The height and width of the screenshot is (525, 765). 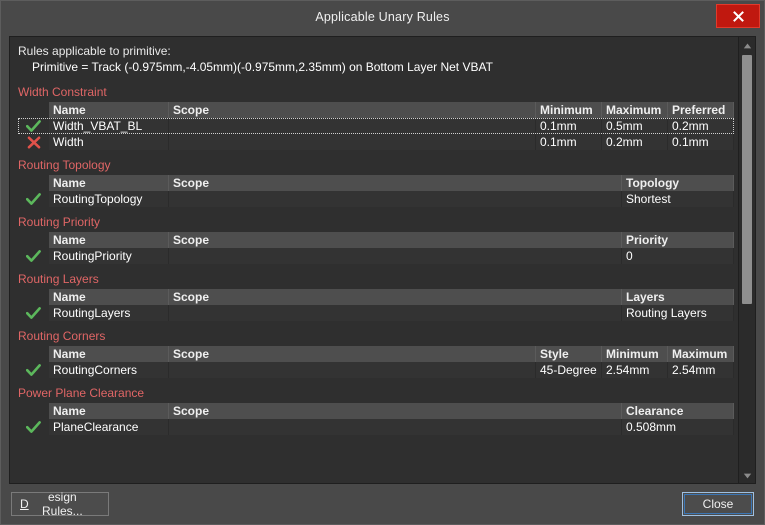 I want to click on rule-section-title: Width Constraint, so click(x=62, y=92).